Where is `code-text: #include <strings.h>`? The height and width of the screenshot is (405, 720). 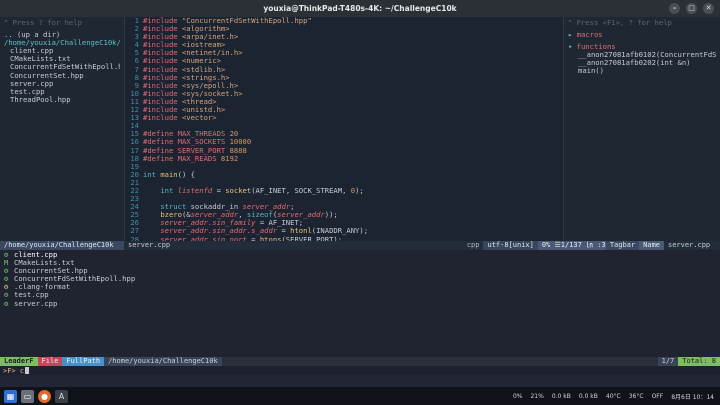
code-text: #include <strings.h> is located at coordinates (186, 77).